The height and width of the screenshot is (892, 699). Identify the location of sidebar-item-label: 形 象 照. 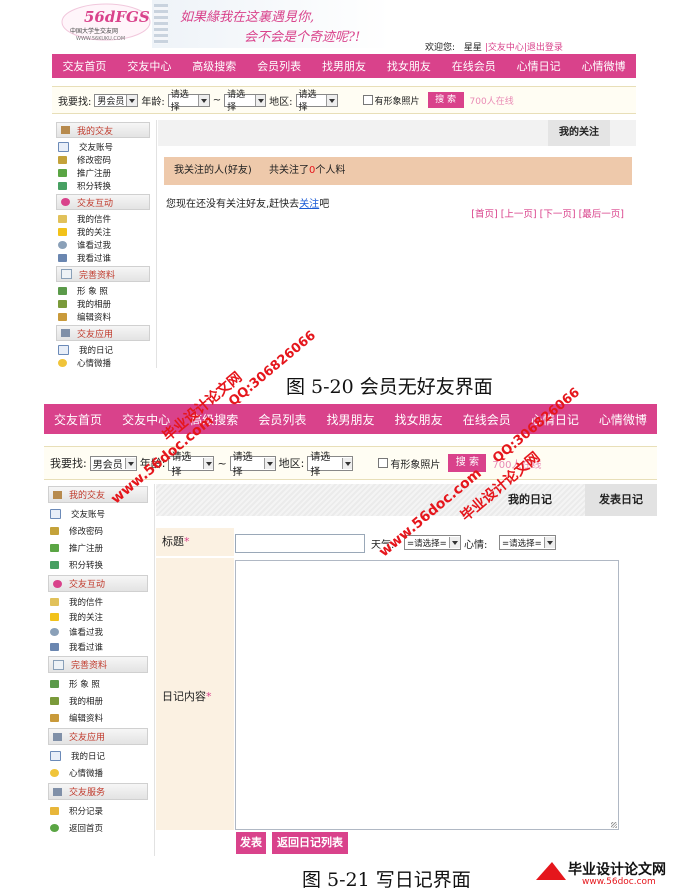
(92, 291).